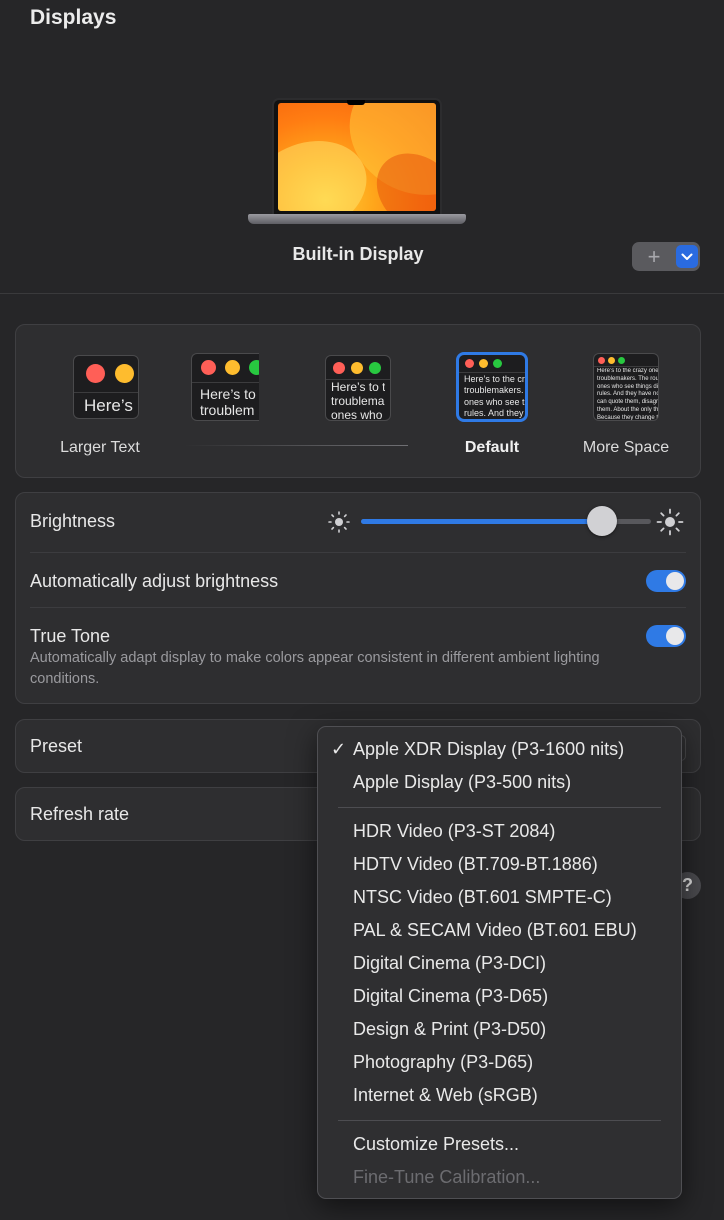 This screenshot has width=724, height=1220. I want to click on brightness-slider-fill, so click(481, 521).